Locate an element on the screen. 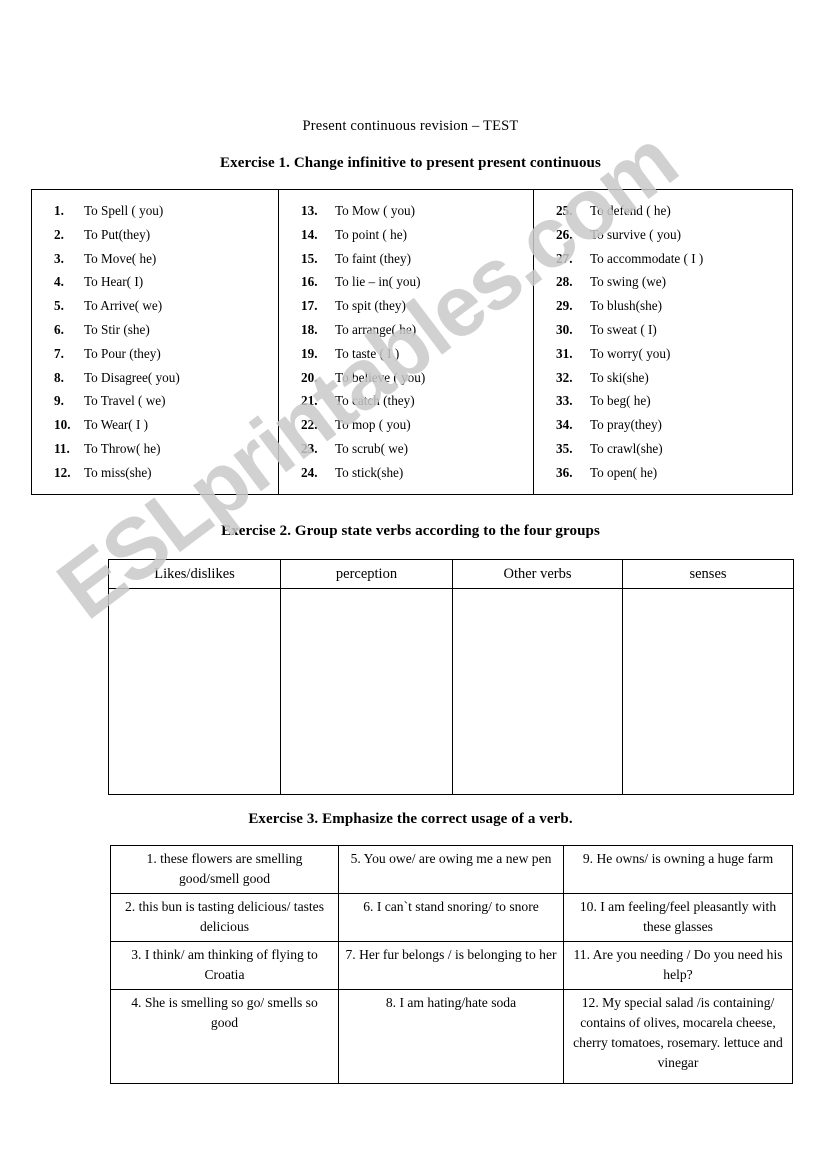 The image size is (821, 1169). verb-item: 35. To crawl(she) is located at coordinates (663, 449).